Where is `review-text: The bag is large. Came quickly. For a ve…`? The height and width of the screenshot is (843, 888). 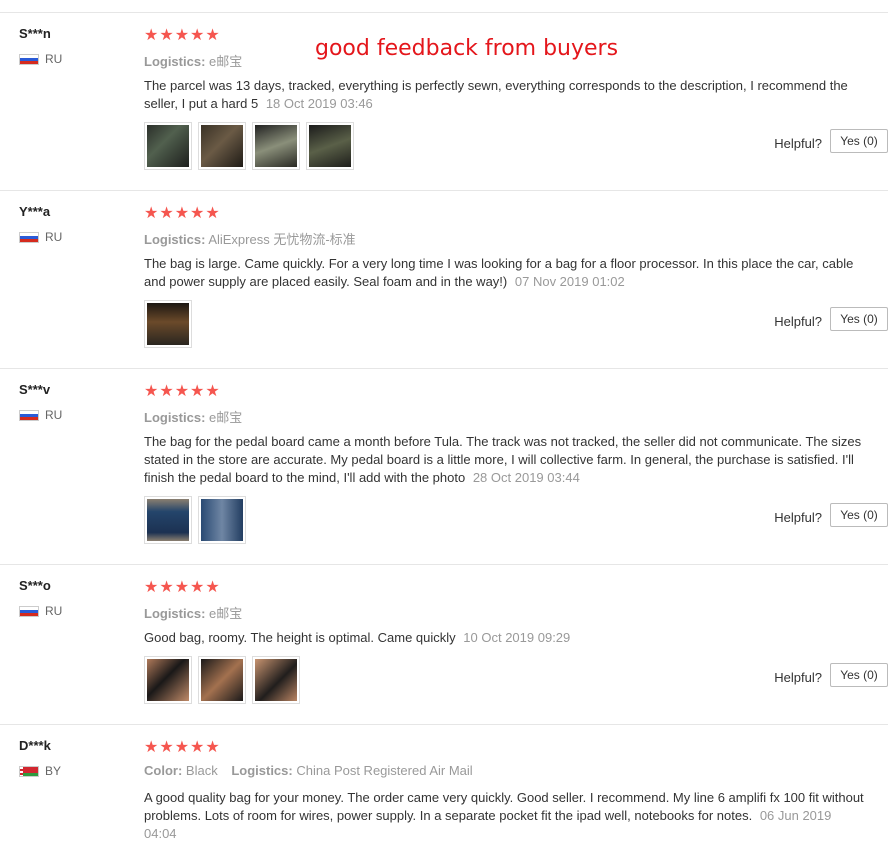
review-text: The bag is large. Came quickly. For a ve… is located at coordinates (499, 272).